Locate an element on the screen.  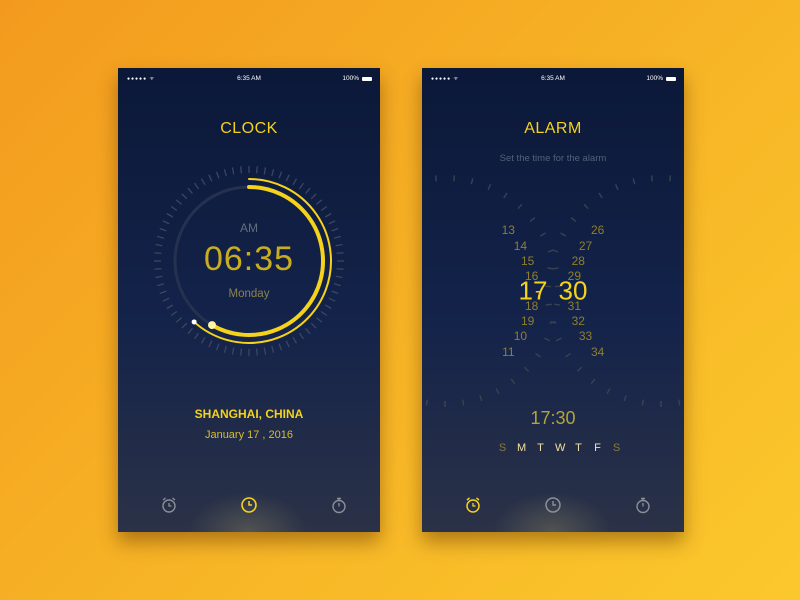
weekday-selector: SMTWTFS is located at coordinates (559, 448).